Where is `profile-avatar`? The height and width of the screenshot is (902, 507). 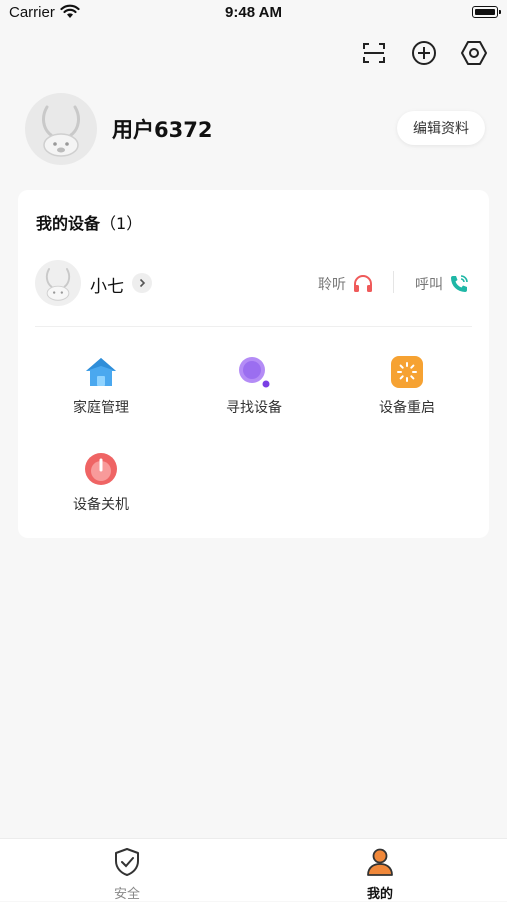 profile-avatar is located at coordinates (61, 129).